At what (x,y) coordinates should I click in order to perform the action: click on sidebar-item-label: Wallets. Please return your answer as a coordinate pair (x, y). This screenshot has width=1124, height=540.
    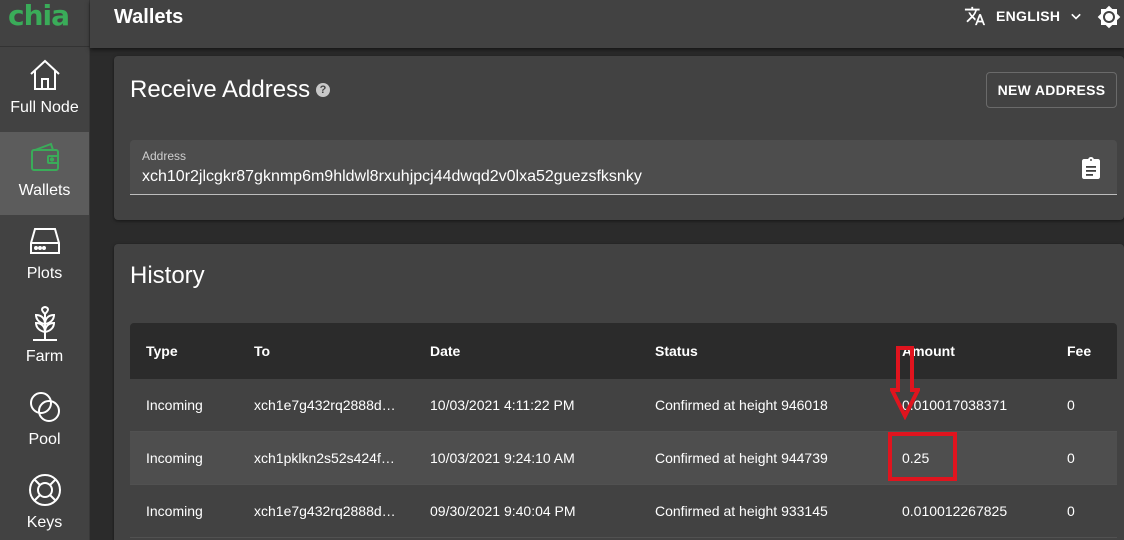
    Looking at the image, I should click on (44, 190).